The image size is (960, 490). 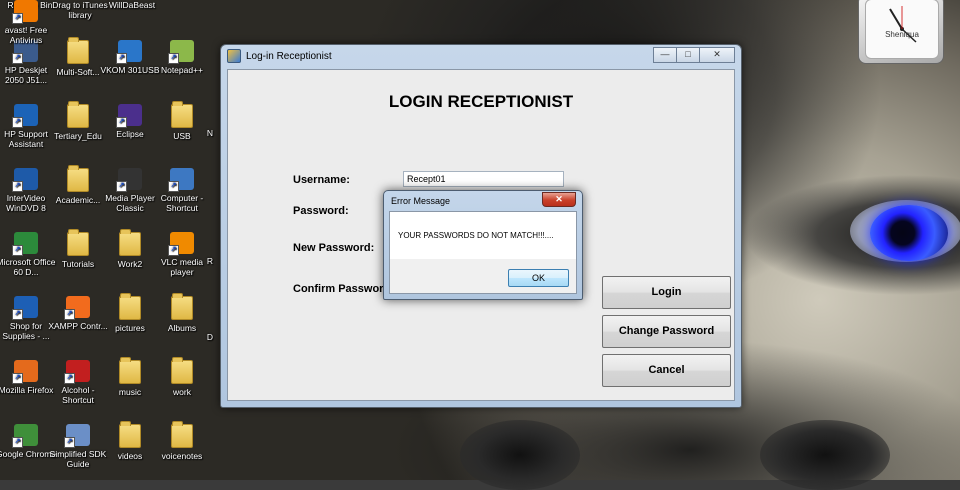 What do you see at coordinates (130, 57) in the screenshot?
I see `desktop-icon: ↗ VKOM 301USB` at bounding box center [130, 57].